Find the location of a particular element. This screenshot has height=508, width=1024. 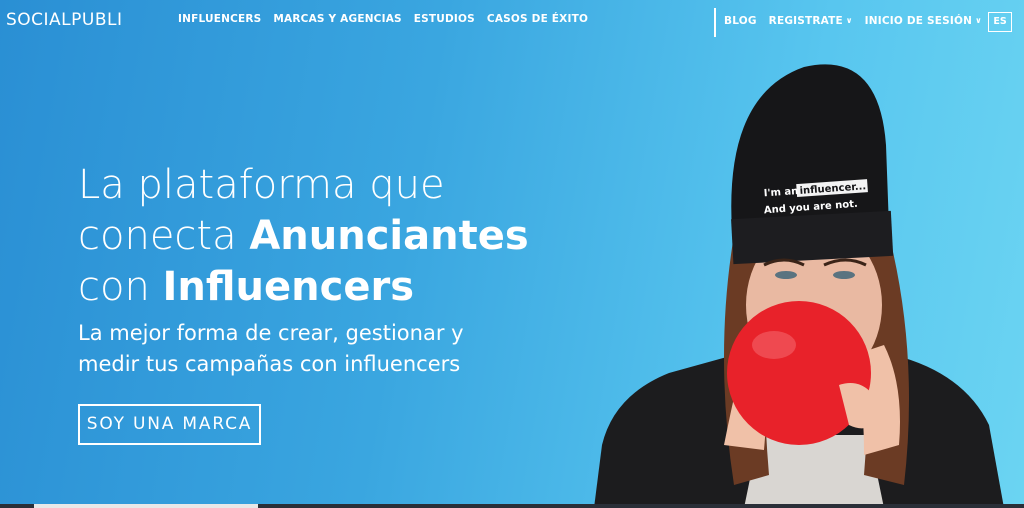

hero-title-influencers: Influencers is located at coordinates (288, 287).